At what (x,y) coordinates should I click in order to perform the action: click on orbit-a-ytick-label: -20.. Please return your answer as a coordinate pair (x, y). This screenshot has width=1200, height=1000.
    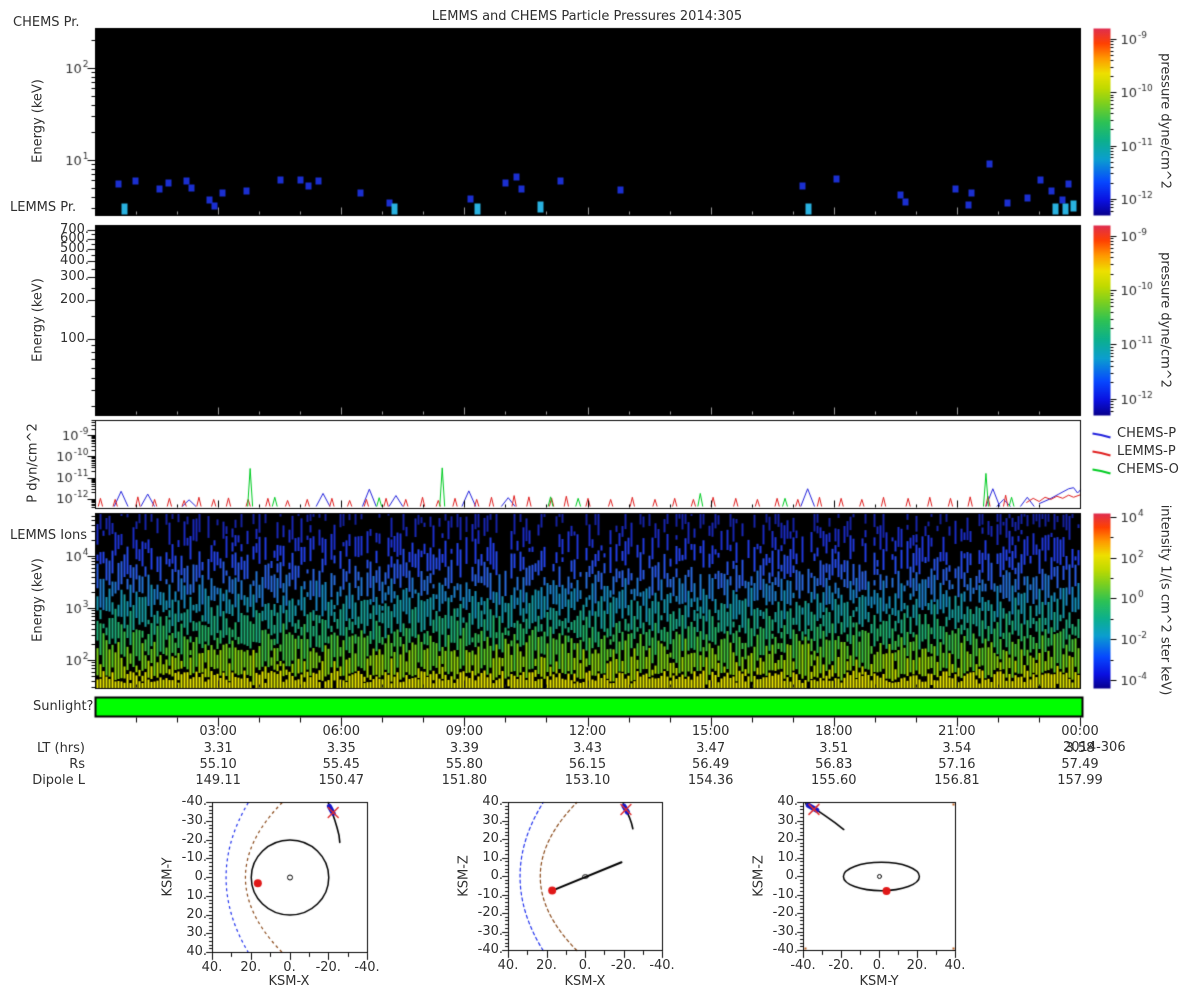
    Looking at the image, I should click on (194, 839).